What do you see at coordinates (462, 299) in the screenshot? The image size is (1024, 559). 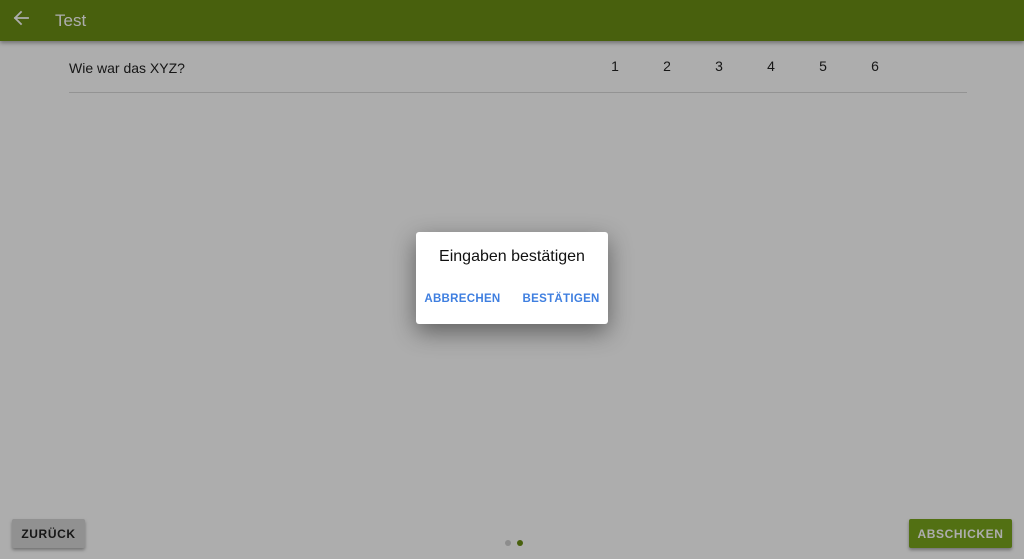 I see `cancel-button: ABBRECHEN` at bounding box center [462, 299].